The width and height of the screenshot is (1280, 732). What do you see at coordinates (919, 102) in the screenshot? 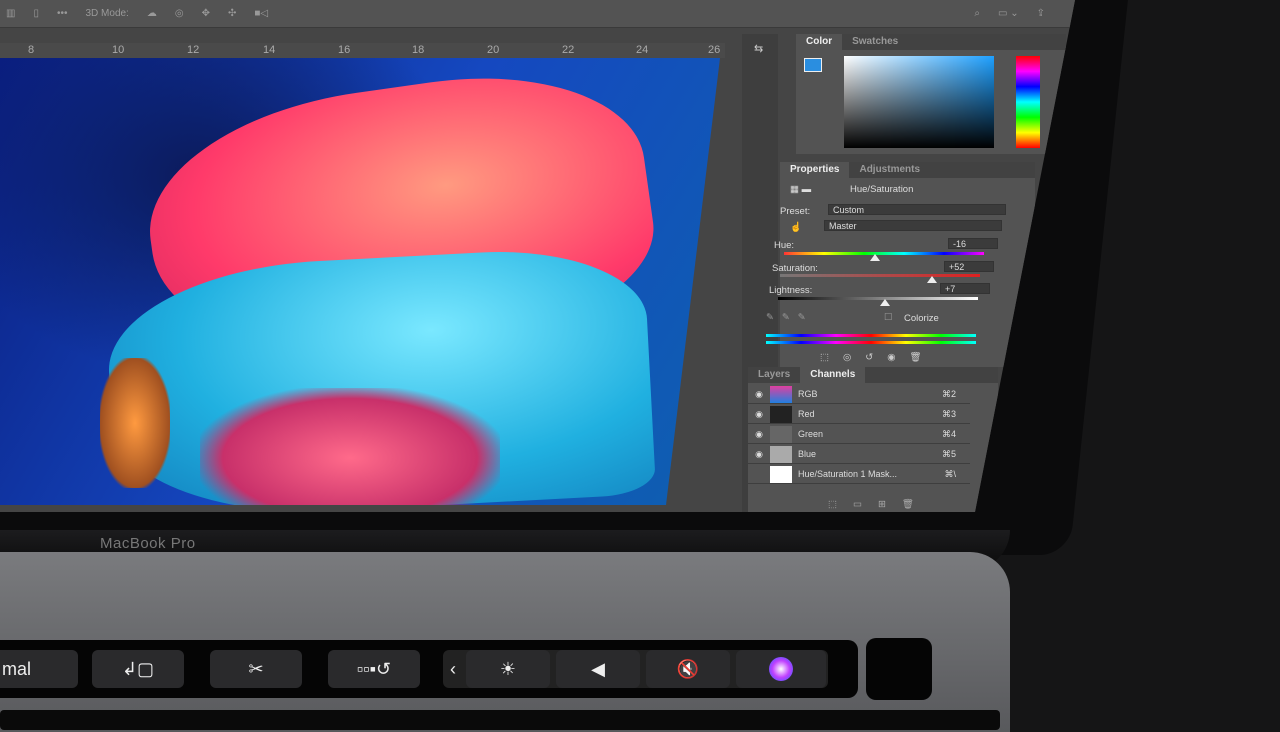
I see `color-field` at bounding box center [919, 102].